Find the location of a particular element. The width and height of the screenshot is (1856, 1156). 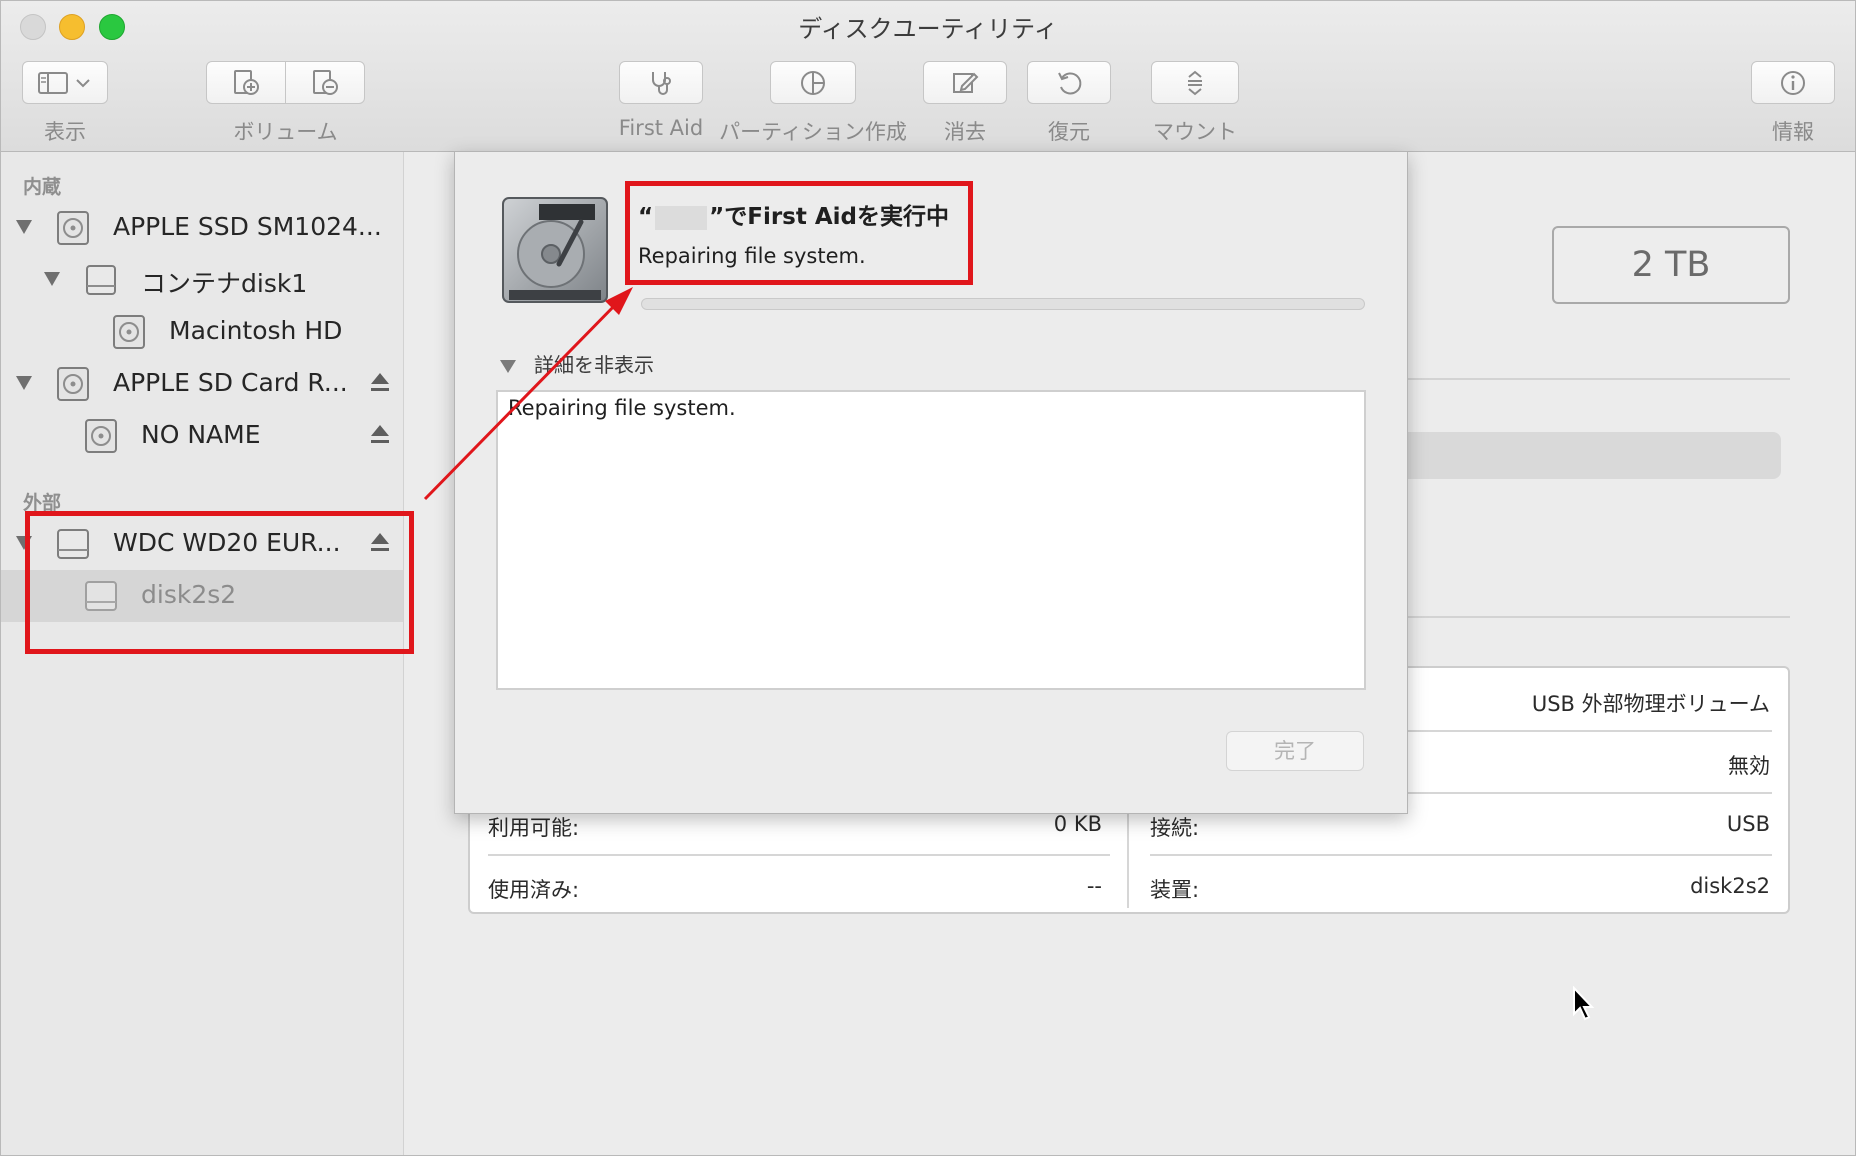

annotation-highlight-title is located at coordinates (799, 233).